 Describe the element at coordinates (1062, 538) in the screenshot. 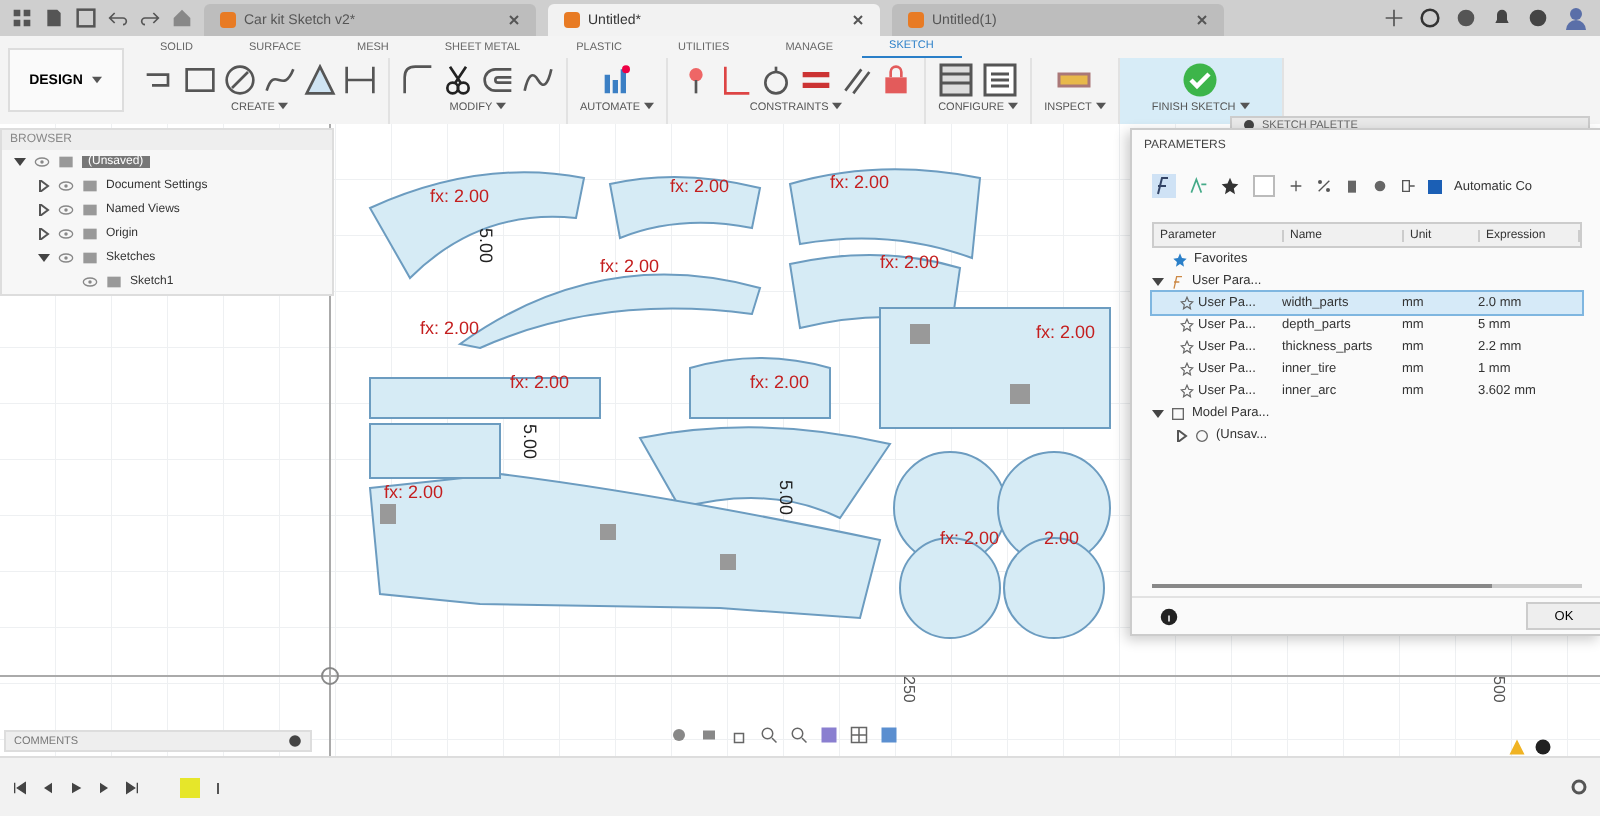

I see `dimension-label: 2.00` at that location.